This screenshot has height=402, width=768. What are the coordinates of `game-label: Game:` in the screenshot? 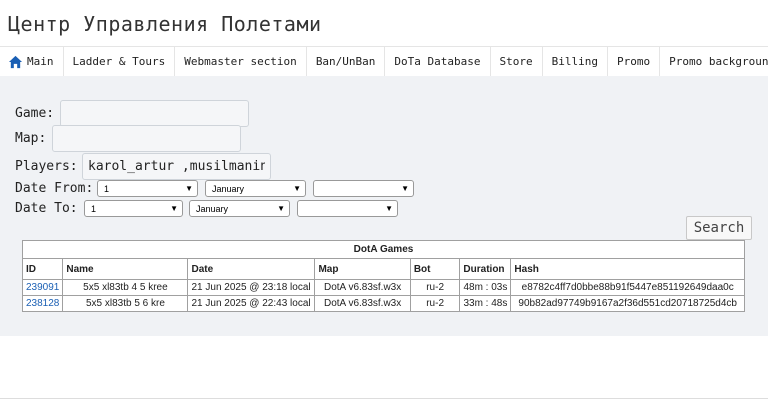 It's located at (35, 113).